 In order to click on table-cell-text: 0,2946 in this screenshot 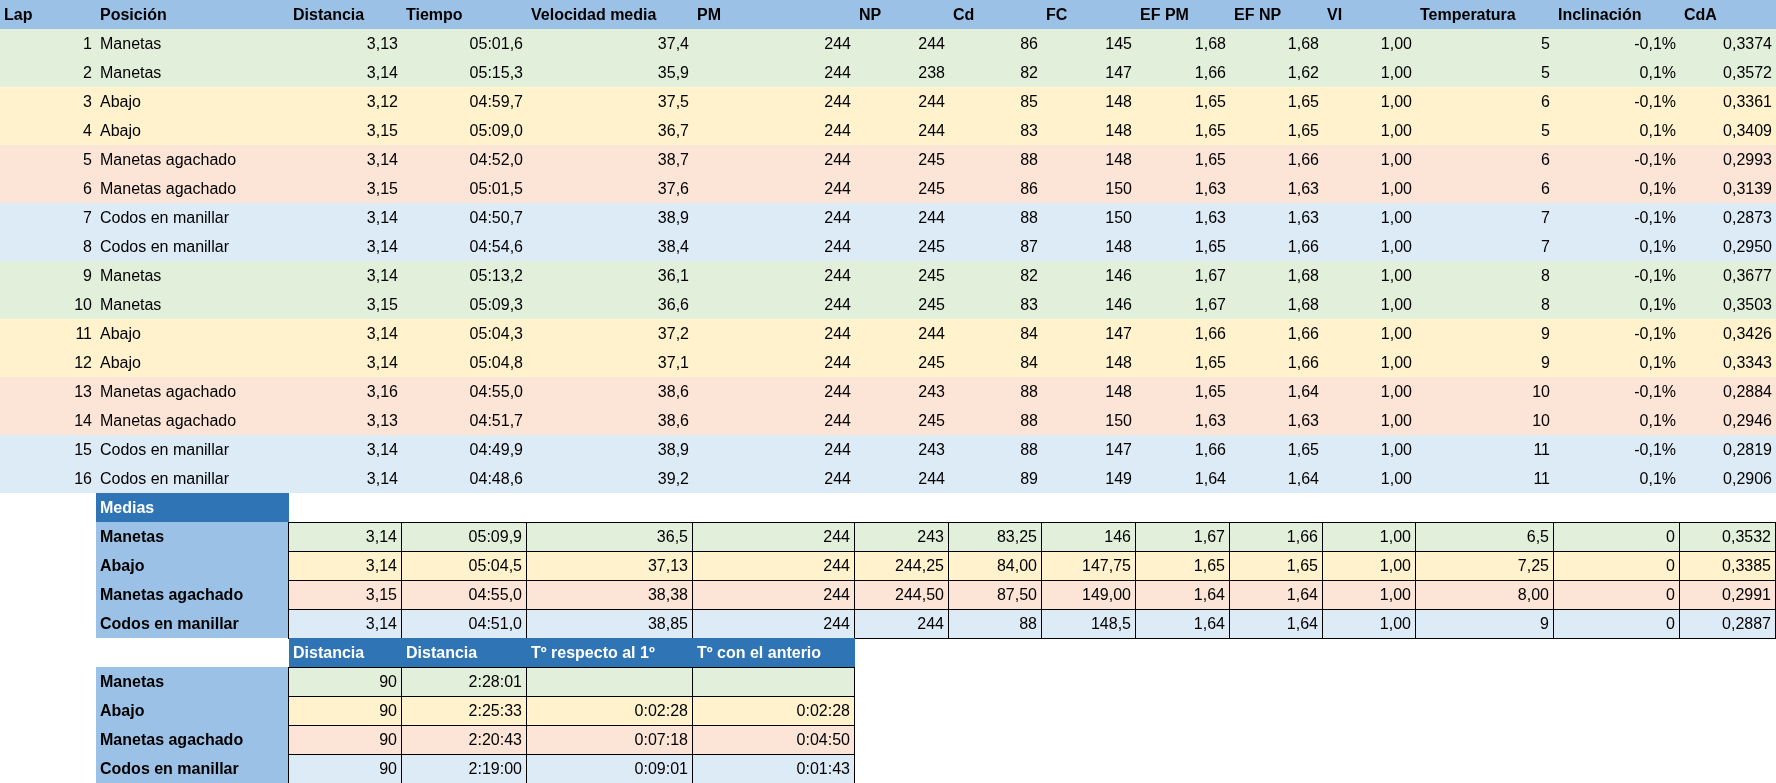, I will do `click(1747, 420)`.